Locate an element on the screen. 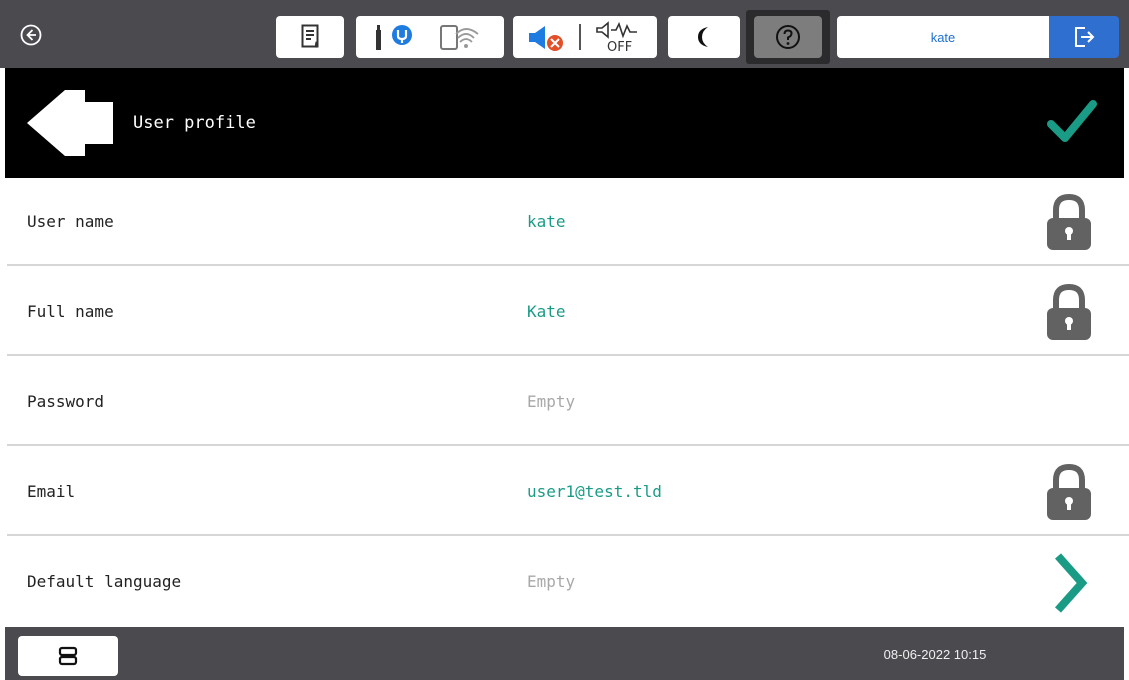 The image size is (1129, 680). row-value: user1@test.tld is located at coordinates (594, 491).